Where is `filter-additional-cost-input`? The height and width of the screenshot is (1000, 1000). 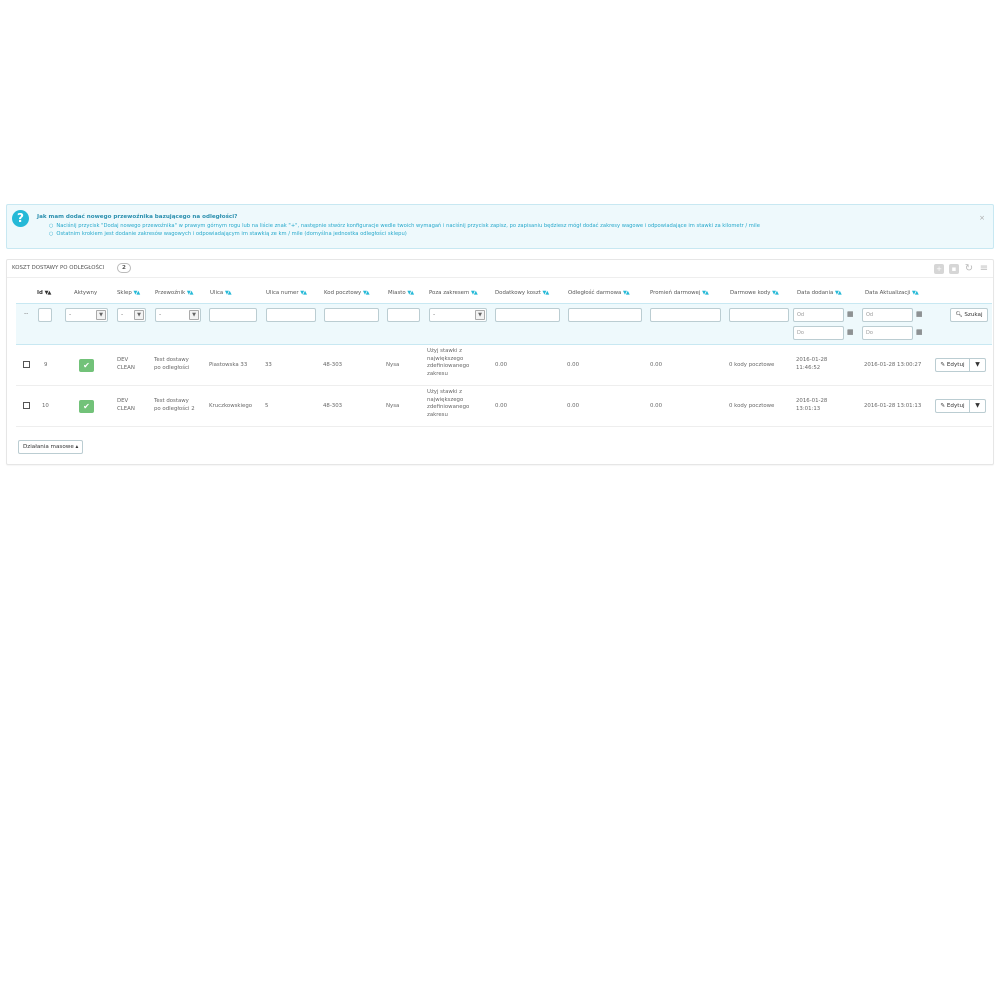 filter-additional-cost-input is located at coordinates (527, 315).